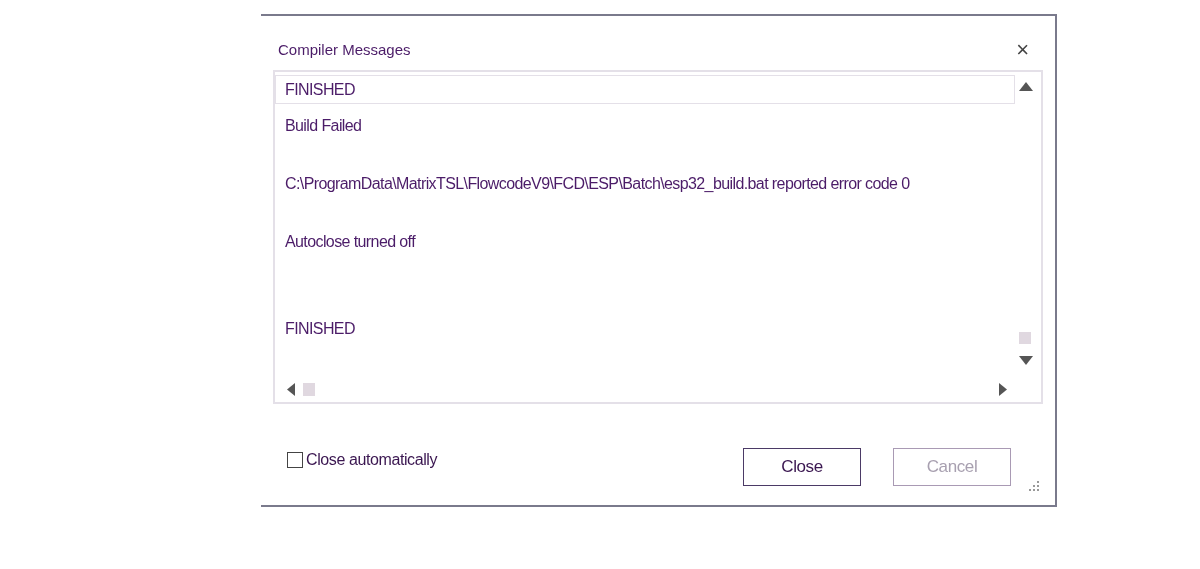 Image resolution: width=1200 pixels, height=569 pixels. What do you see at coordinates (372, 460) in the screenshot?
I see `checkbox-label: Close automatically` at bounding box center [372, 460].